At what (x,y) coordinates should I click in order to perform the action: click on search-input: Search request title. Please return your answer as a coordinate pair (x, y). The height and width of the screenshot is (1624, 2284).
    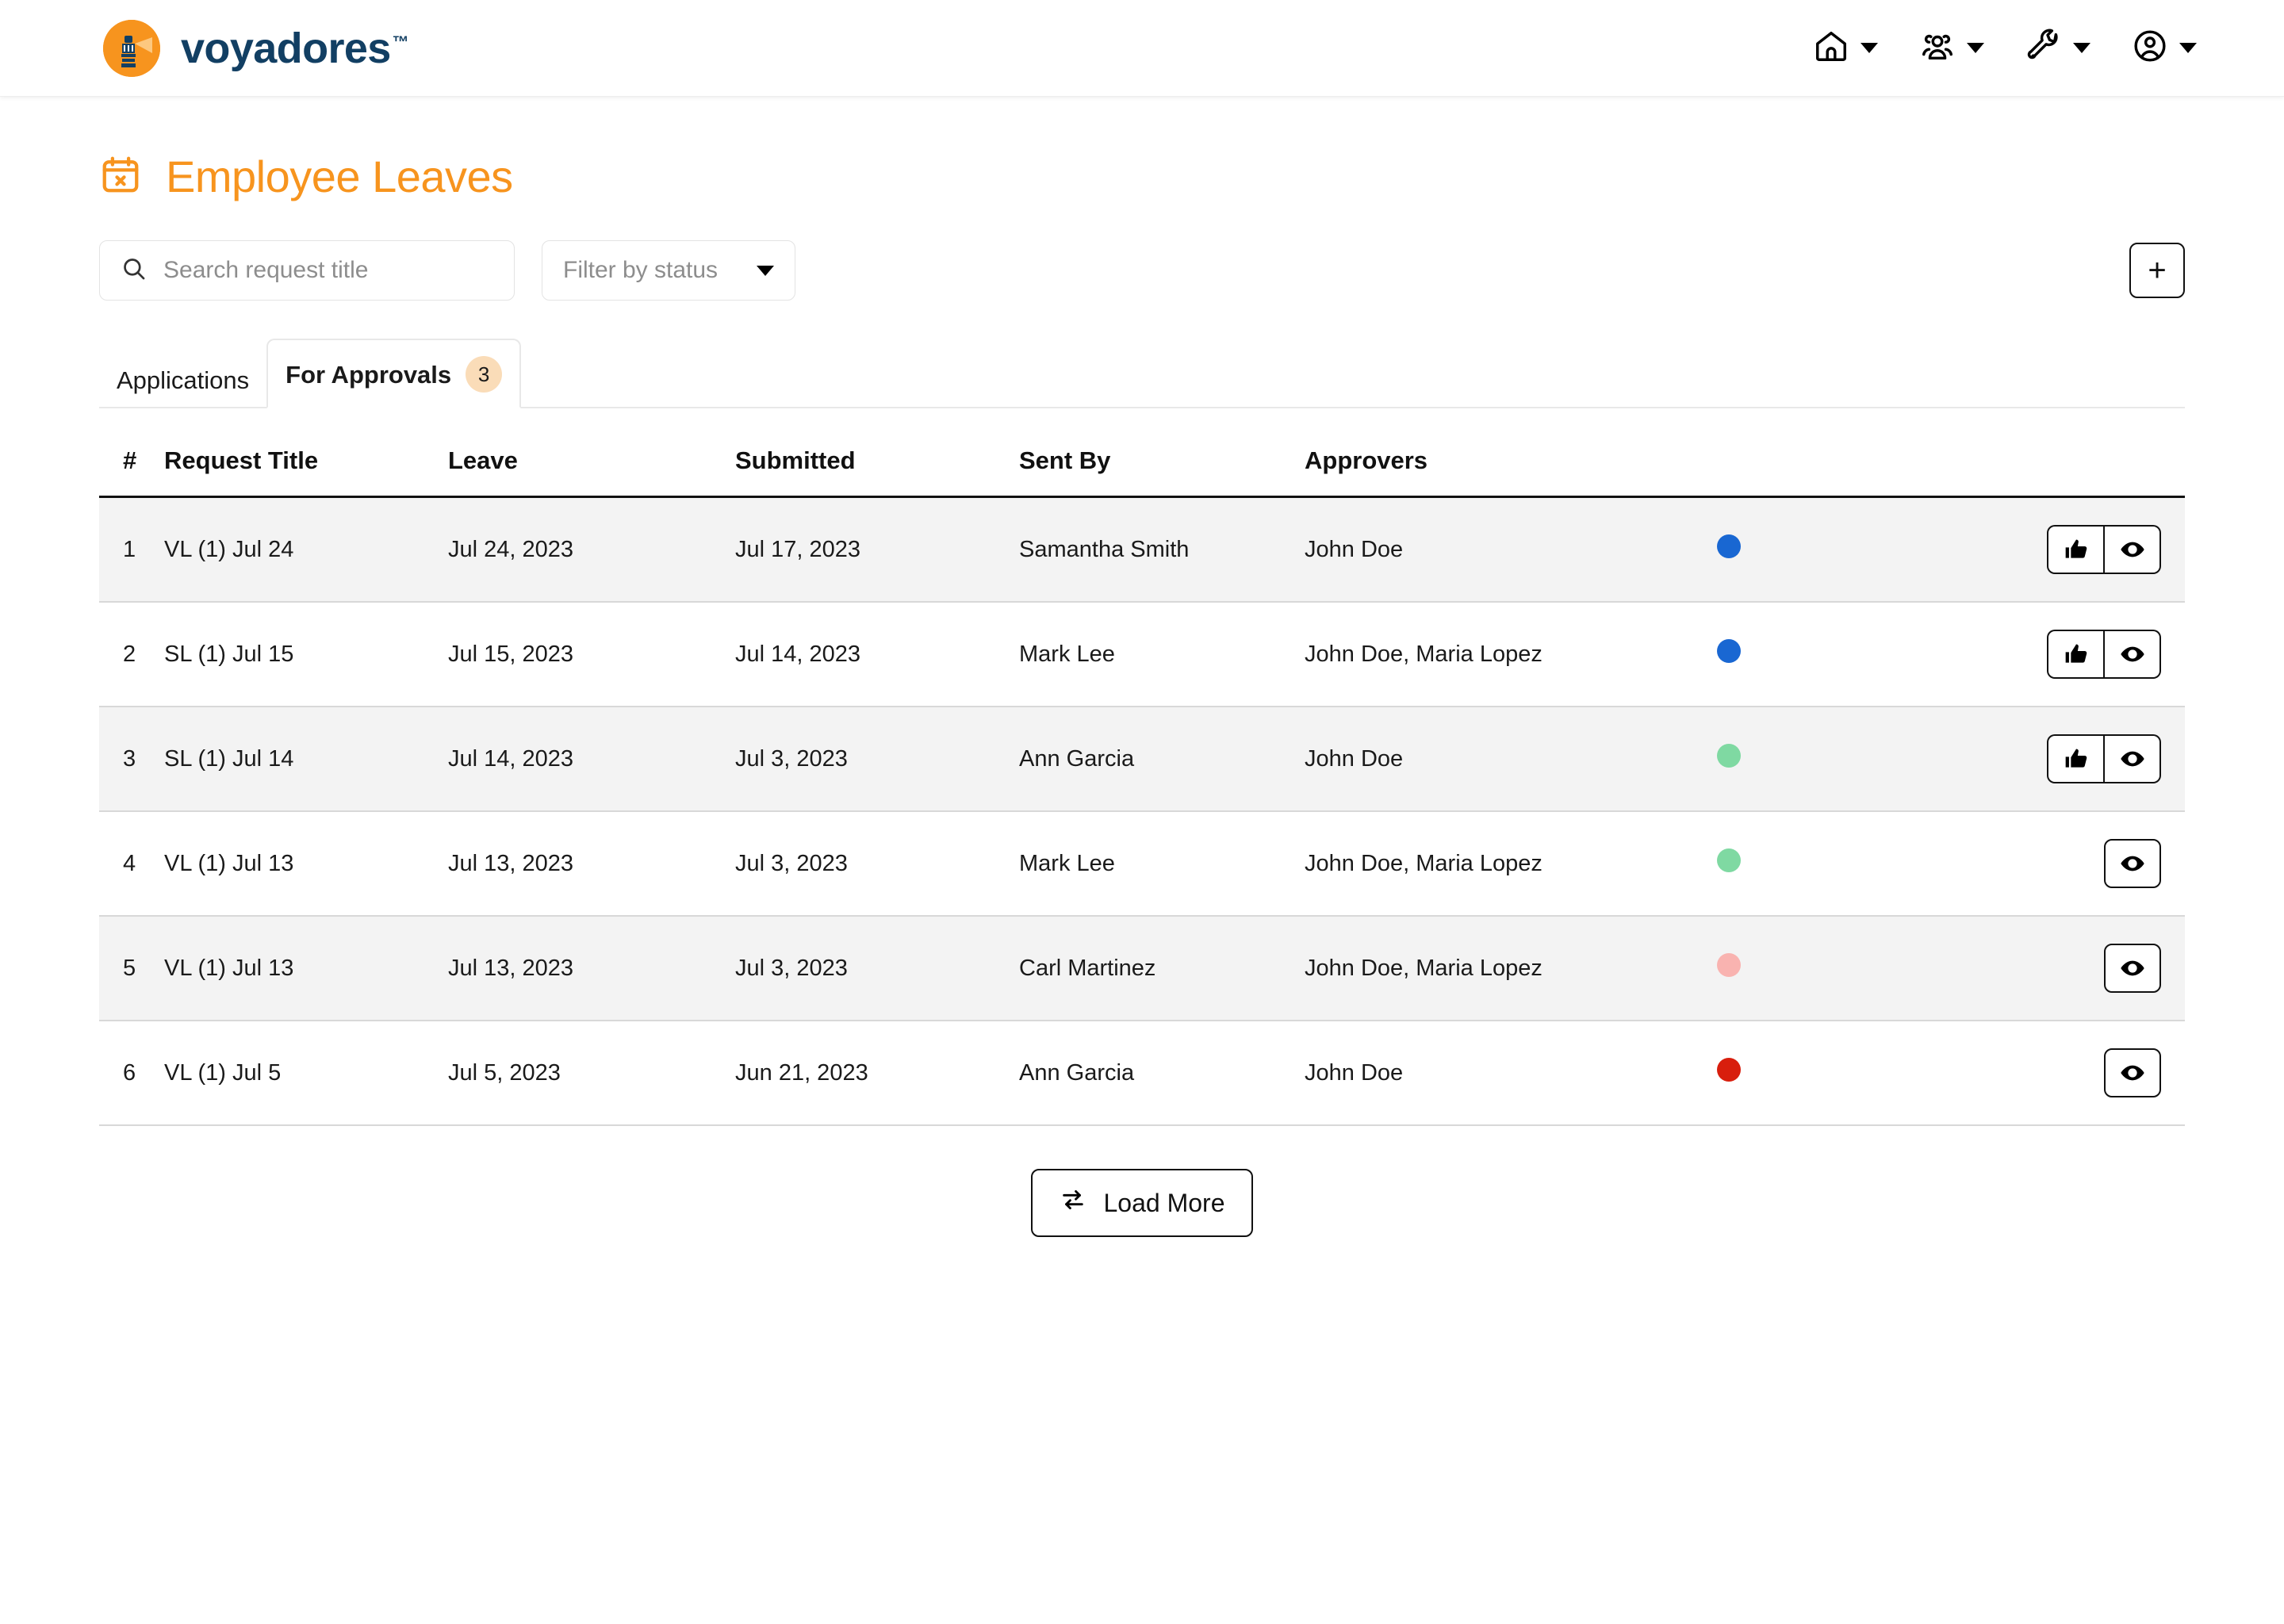
    Looking at the image, I should click on (307, 270).